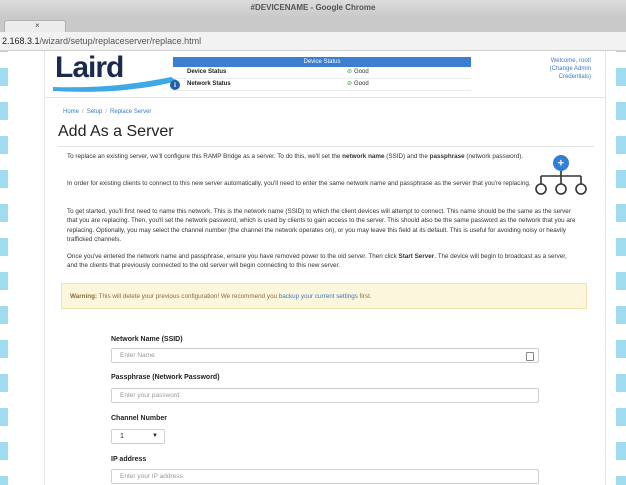  I want to click on change-admin-credentials-link: (Change Admin, so click(570, 69).